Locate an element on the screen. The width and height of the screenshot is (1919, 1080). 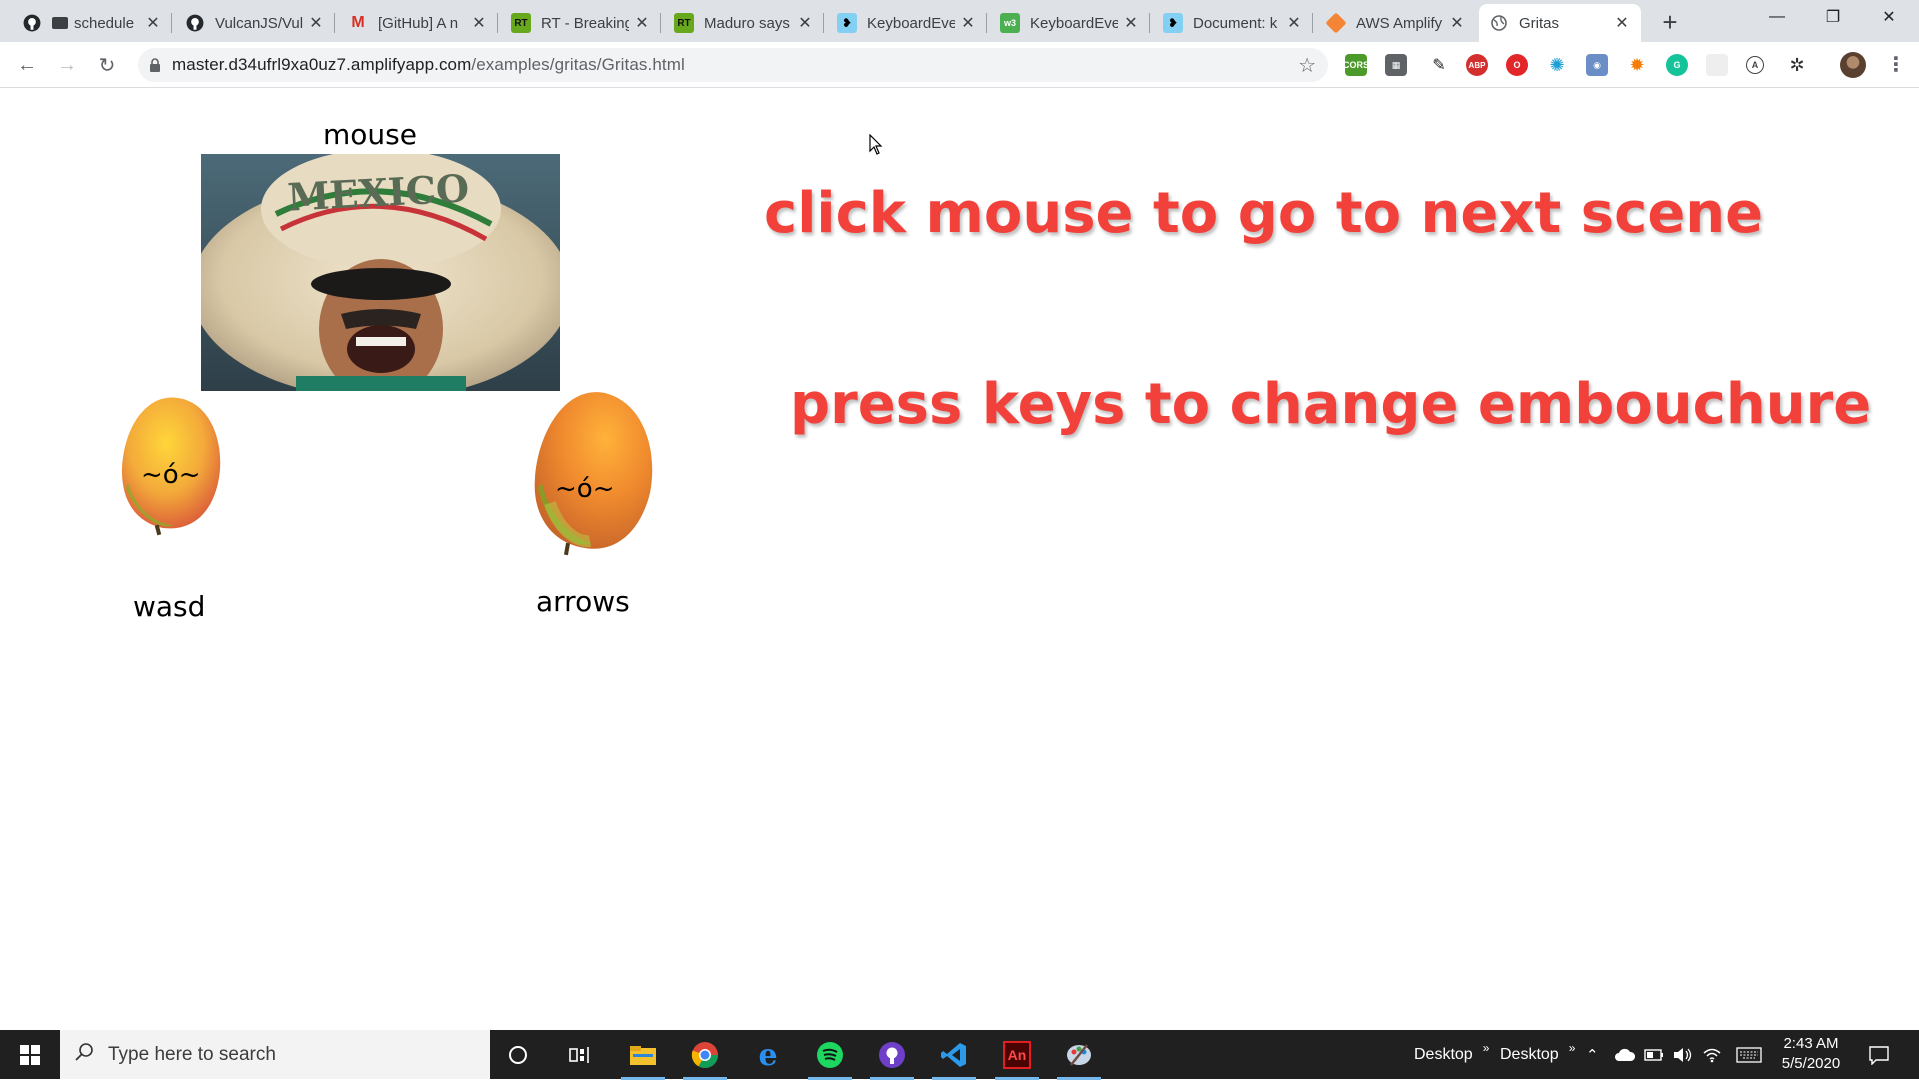
adblock-icon: ABP is located at coordinates (1477, 65).